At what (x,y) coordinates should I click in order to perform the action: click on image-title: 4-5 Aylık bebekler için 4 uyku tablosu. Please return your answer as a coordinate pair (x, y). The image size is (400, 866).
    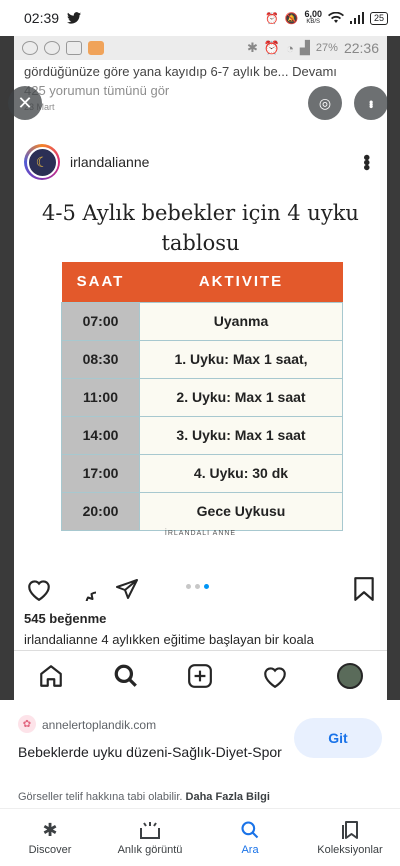
    Looking at the image, I should click on (200, 228).